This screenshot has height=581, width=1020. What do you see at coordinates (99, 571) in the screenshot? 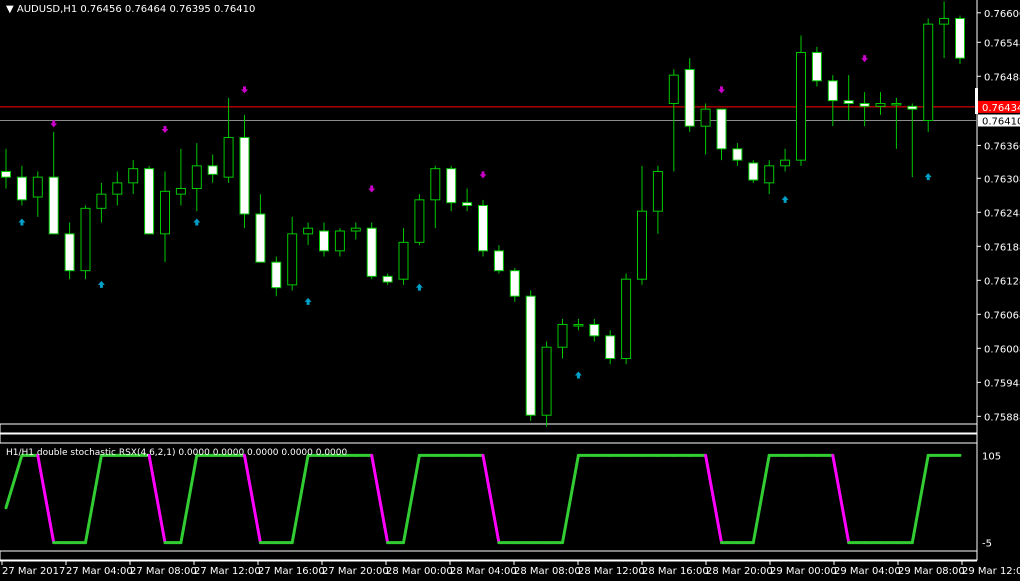
I see `time-tick-label: 27 Mar 04:00` at bounding box center [99, 571].